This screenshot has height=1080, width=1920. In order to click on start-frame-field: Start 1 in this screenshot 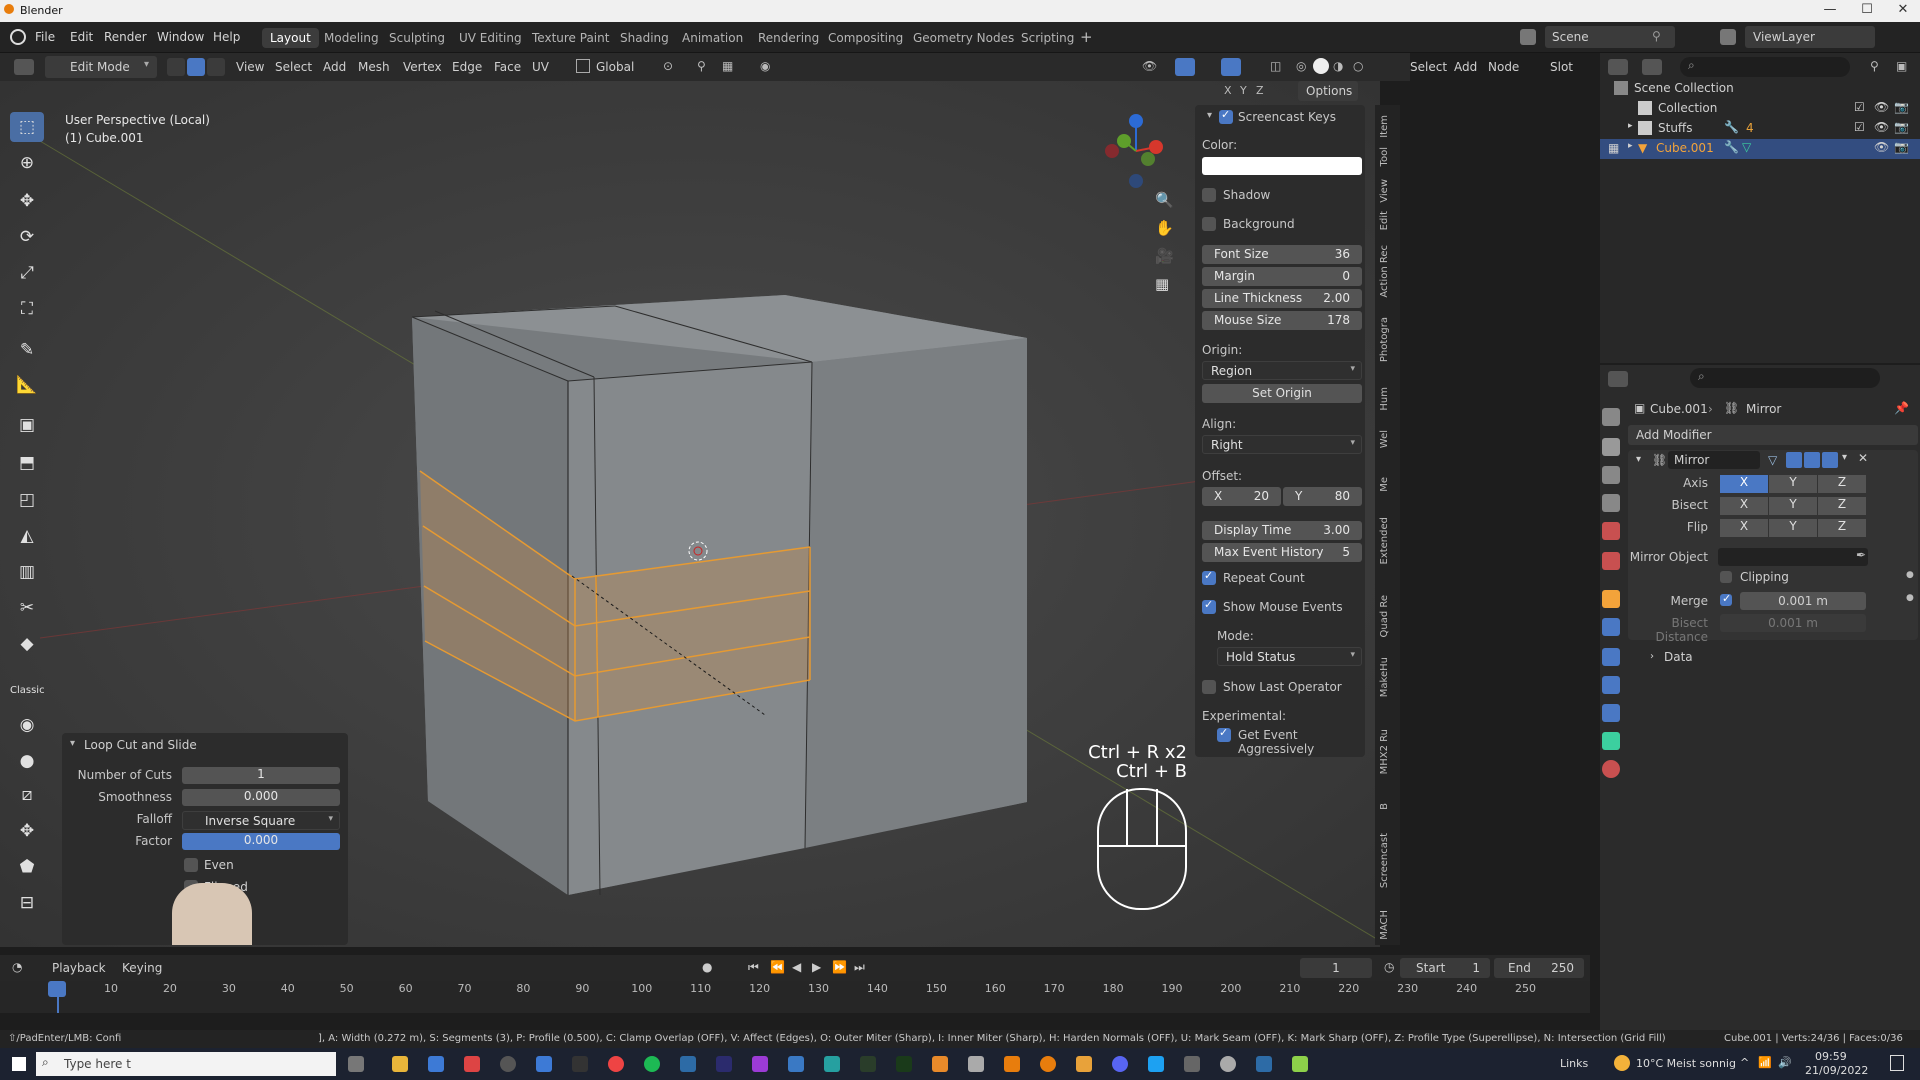, I will do `click(1445, 968)`.